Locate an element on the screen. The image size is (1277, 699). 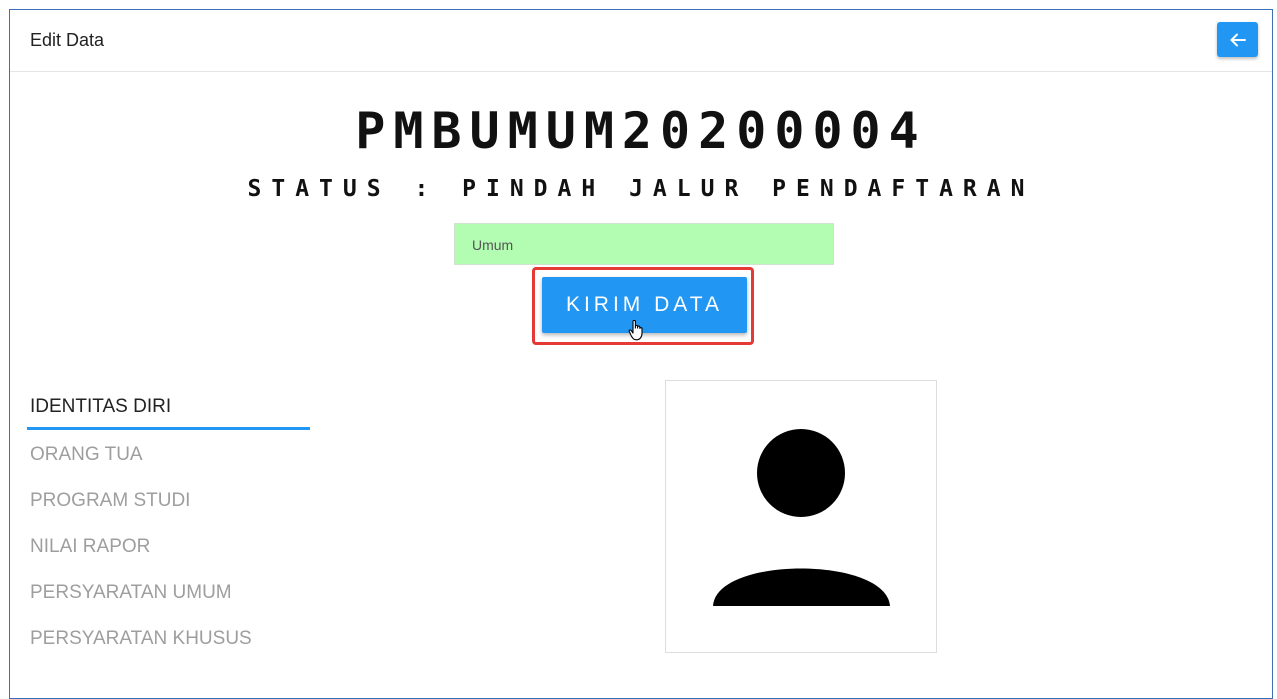
user-avatar-icon is located at coordinates (801, 517).